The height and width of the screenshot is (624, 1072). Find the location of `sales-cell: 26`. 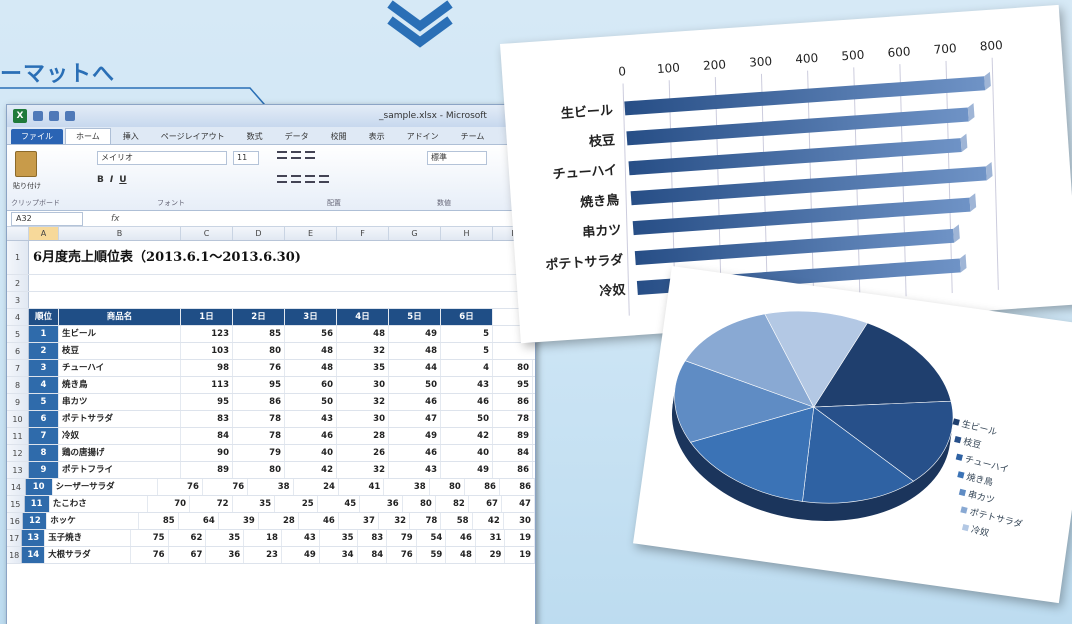

sales-cell: 26 is located at coordinates (363, 453).